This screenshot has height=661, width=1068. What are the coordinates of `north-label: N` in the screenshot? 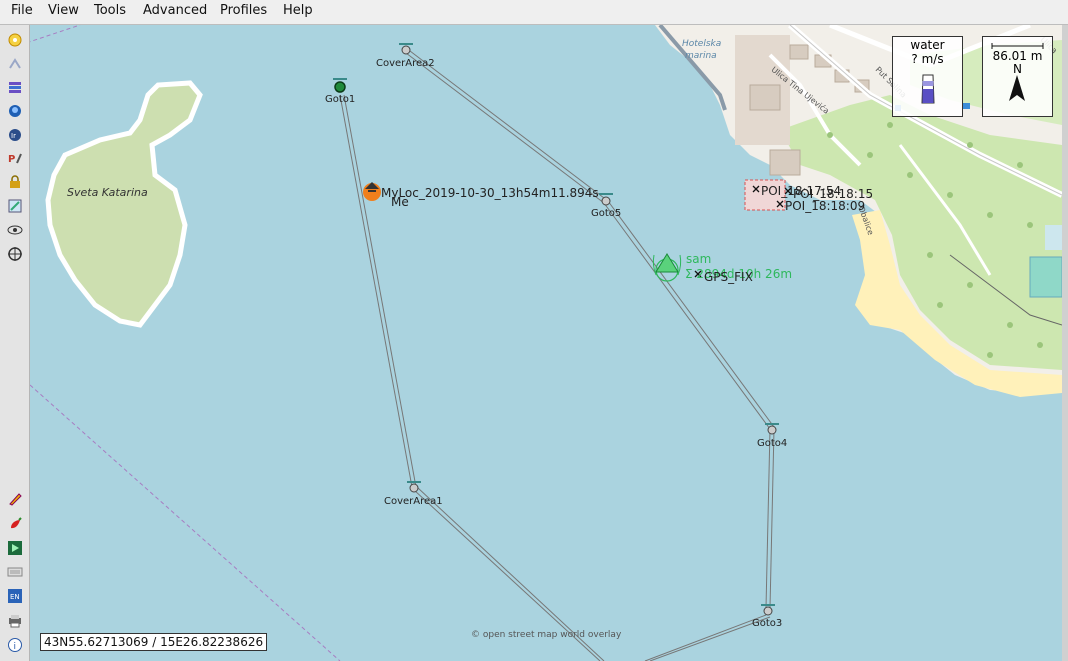 It's located at (1017, 69).